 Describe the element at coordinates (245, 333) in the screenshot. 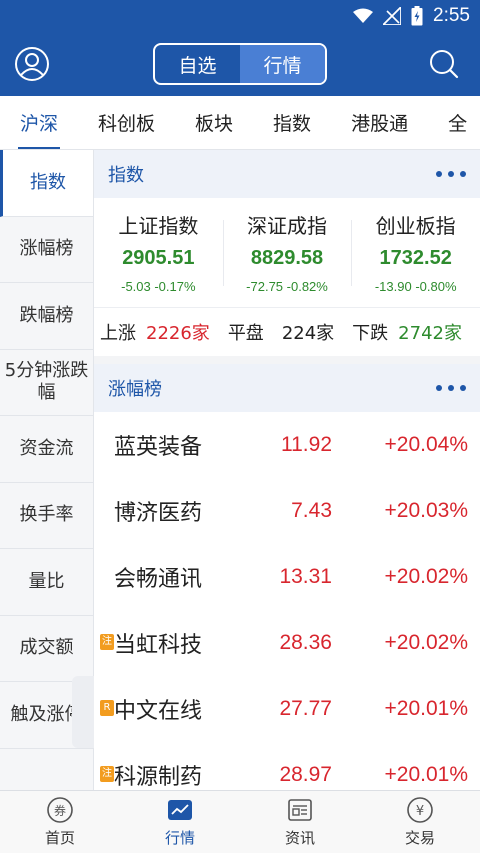

I see `flat-label: 平盘` at that location.